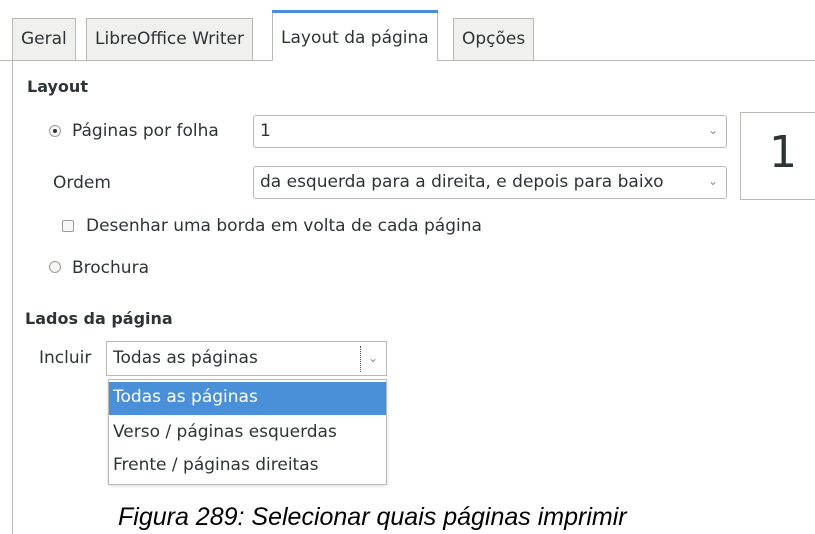  Describe the element at coordinates (783, 152) in the screenshot. I see `preview-page-number: 1` at that location.